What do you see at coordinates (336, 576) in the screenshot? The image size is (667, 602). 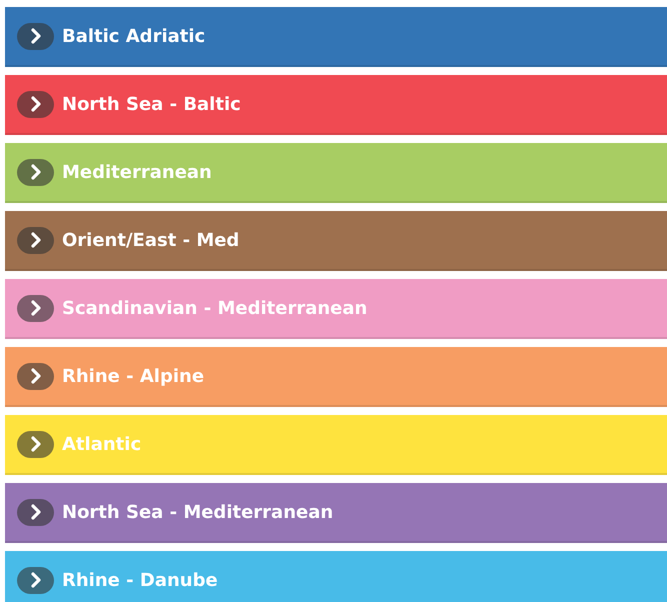 I see `route-link: Rhine - Danube` at bounding box center [336, 576].